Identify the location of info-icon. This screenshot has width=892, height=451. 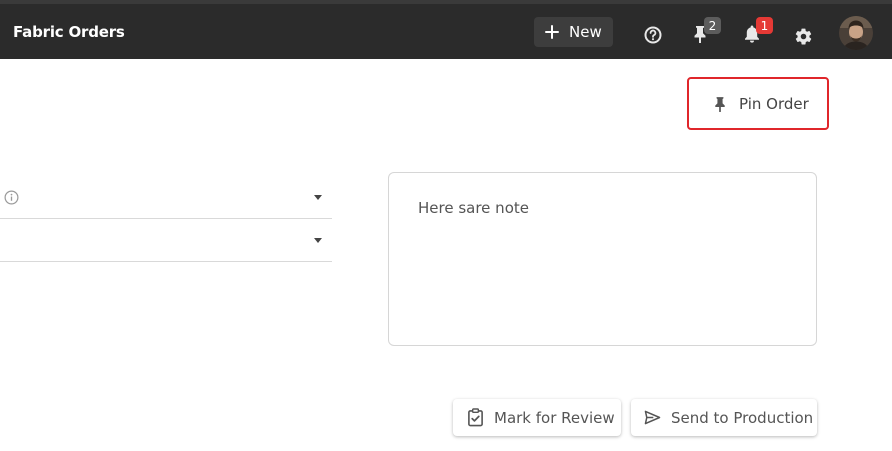
(11, 197).